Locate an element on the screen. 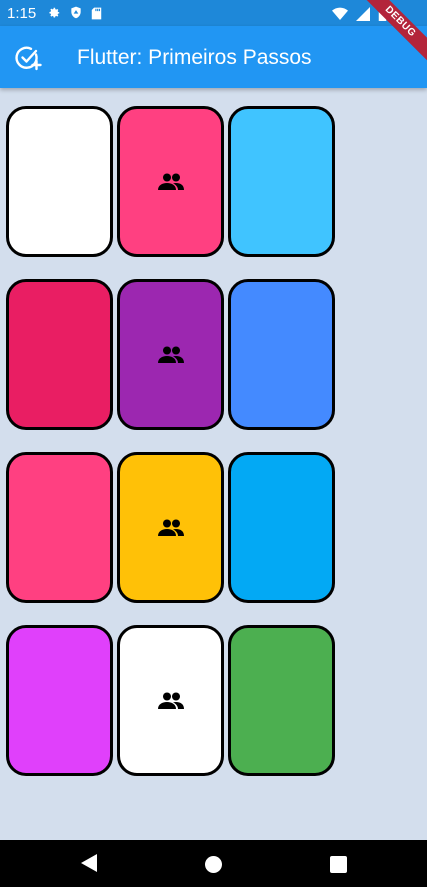 This screenshot has height=887, width=427. page-title: Flutter: Primeiros Passos is located at coordinates (194, 57).